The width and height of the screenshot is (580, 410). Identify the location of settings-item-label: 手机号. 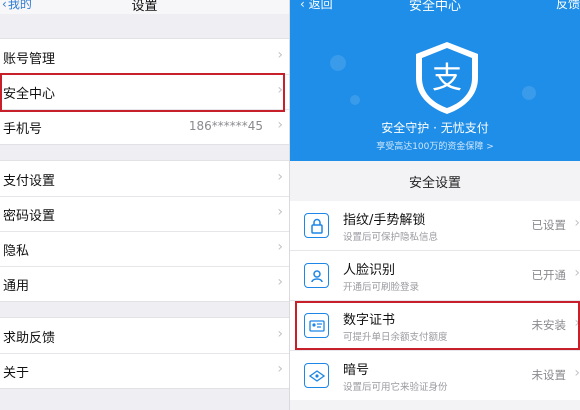
(23, 129).